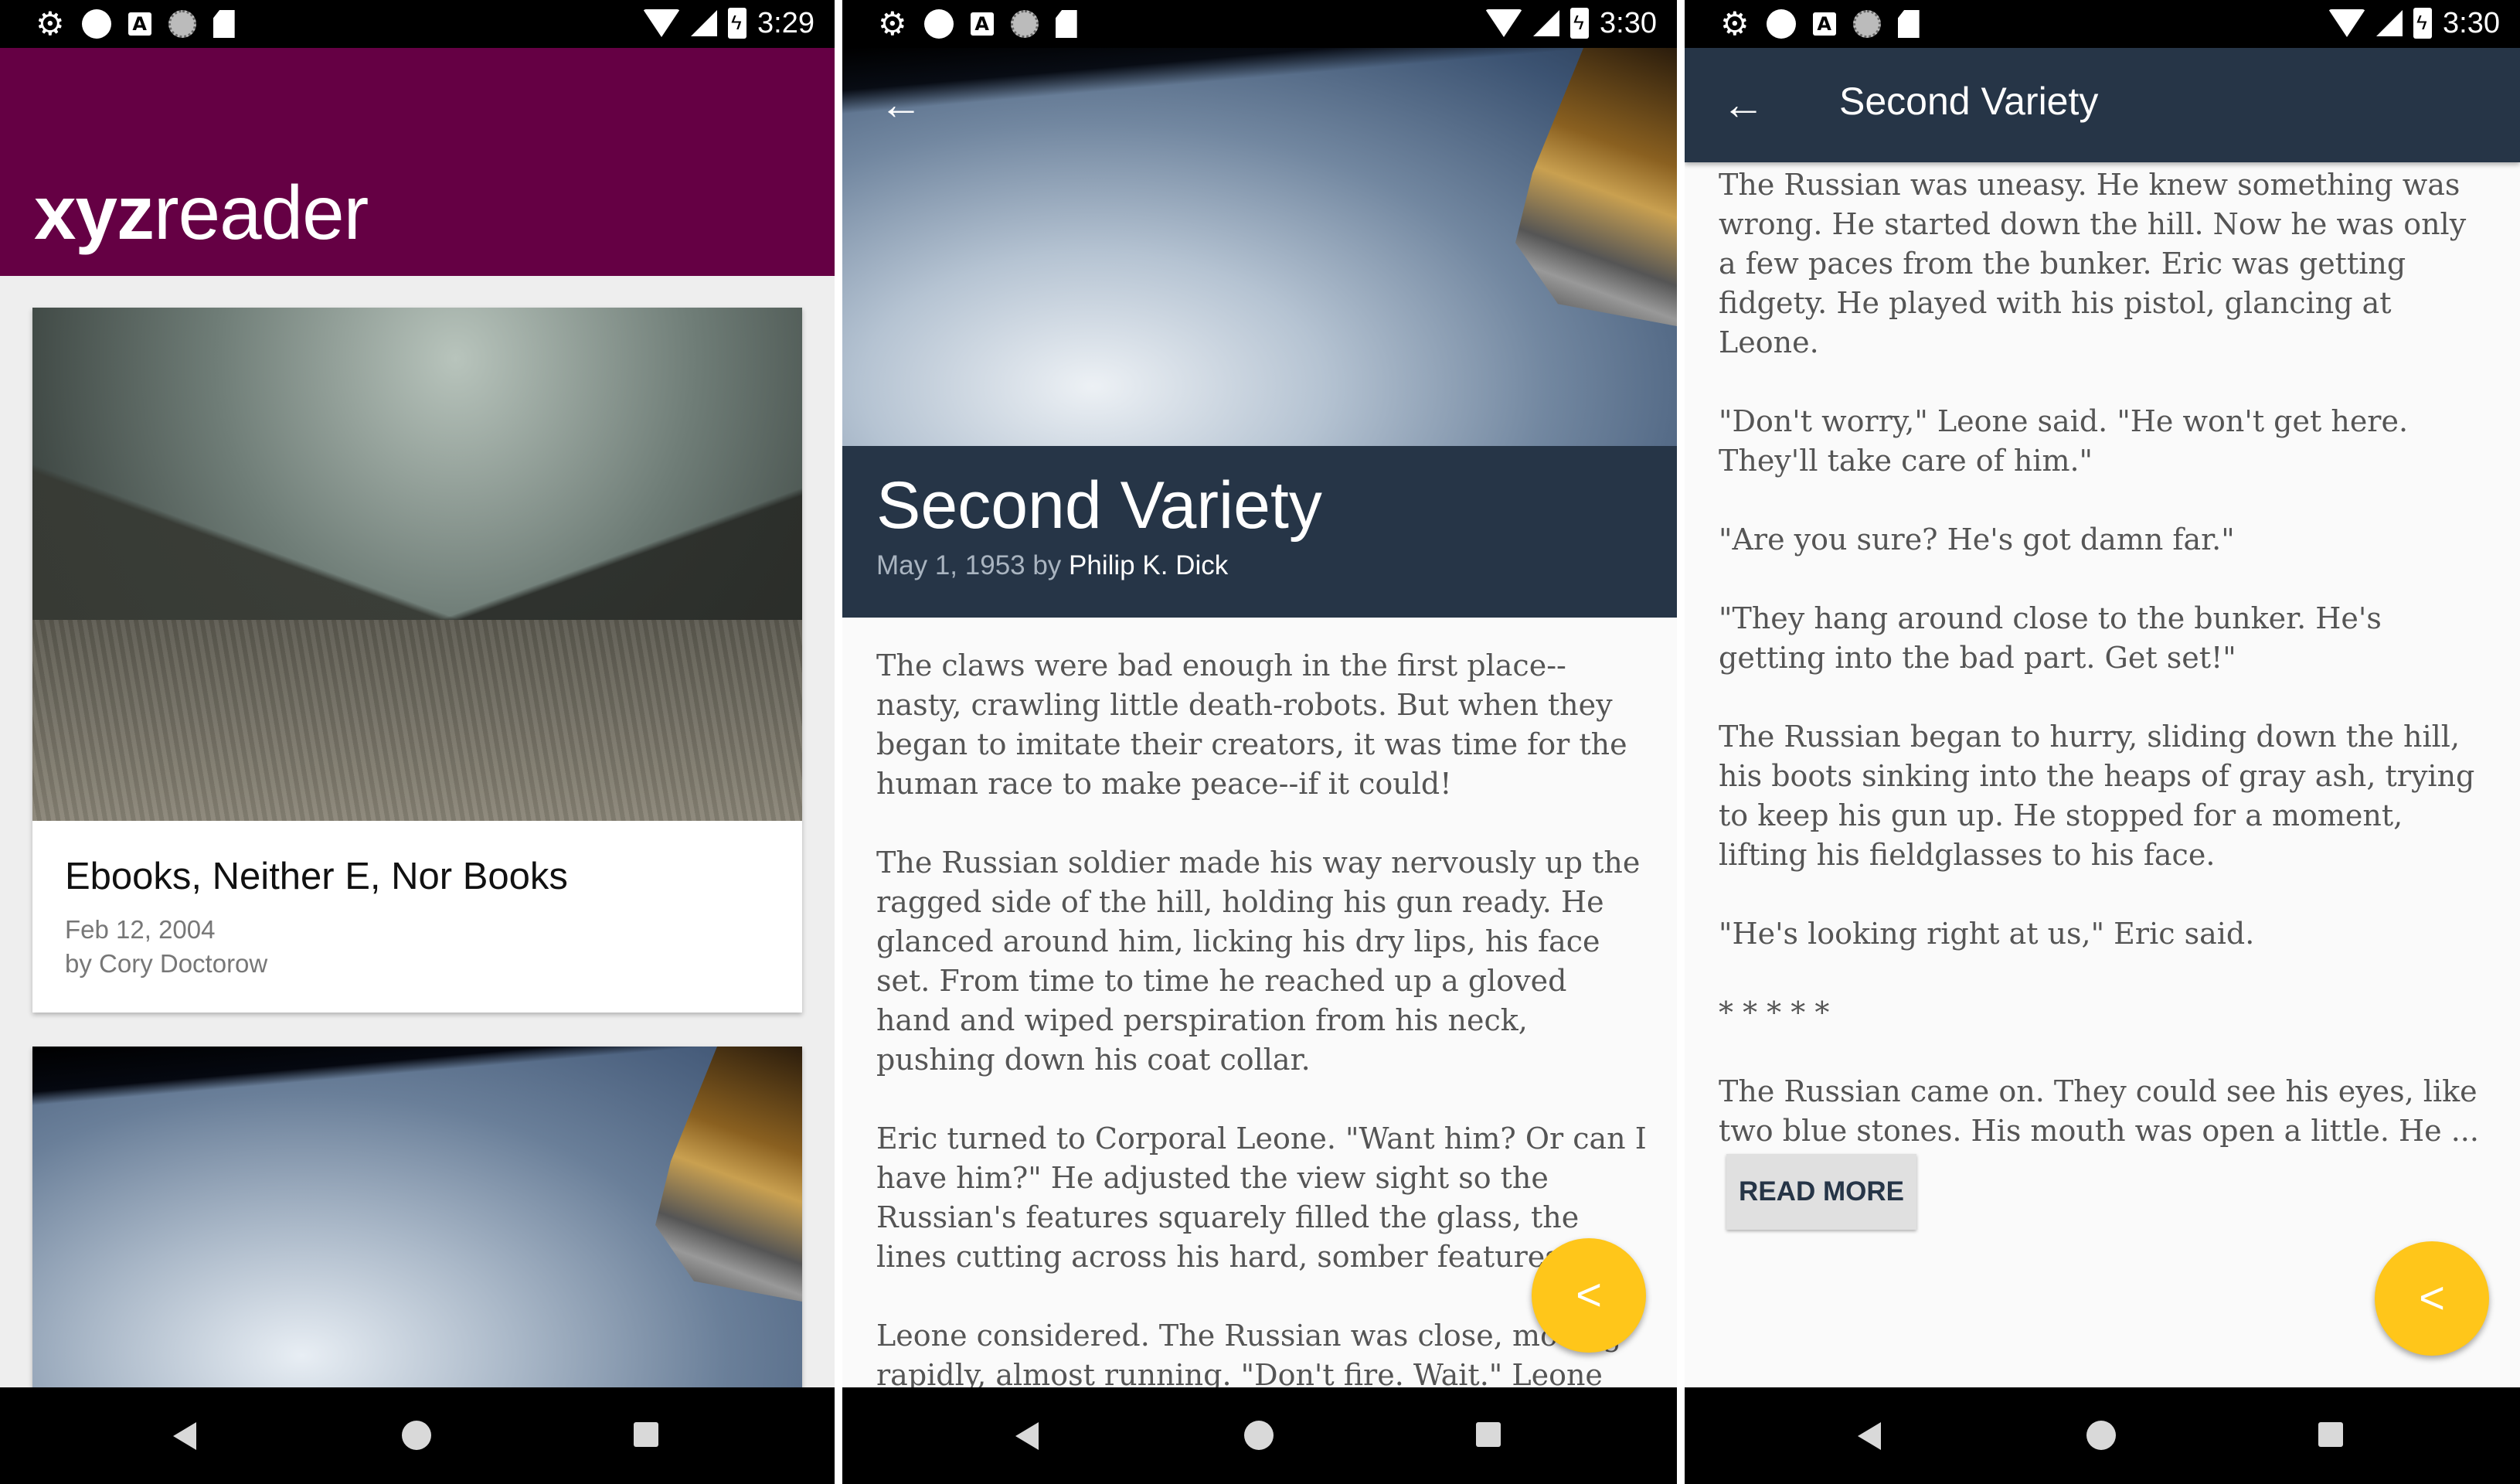  Describe the element at coordinates (261, 212) in the screenshot. I see `logo-rest: reader` at that location.